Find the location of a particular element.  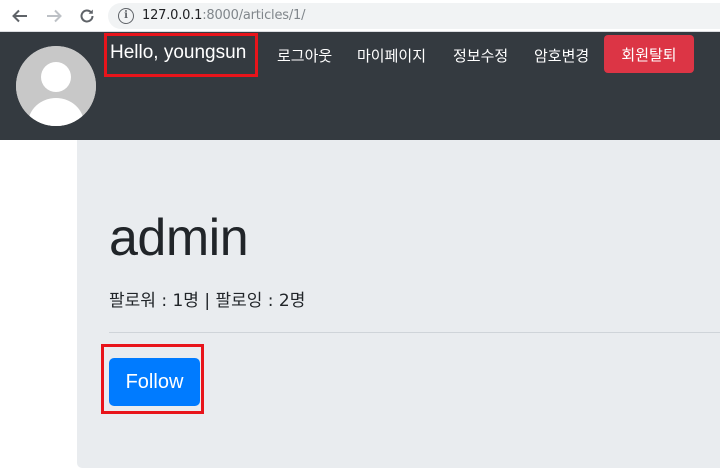

address-bar: i 127.0.0.1:8000/articles/1/ is located at coordinates (414, 16).